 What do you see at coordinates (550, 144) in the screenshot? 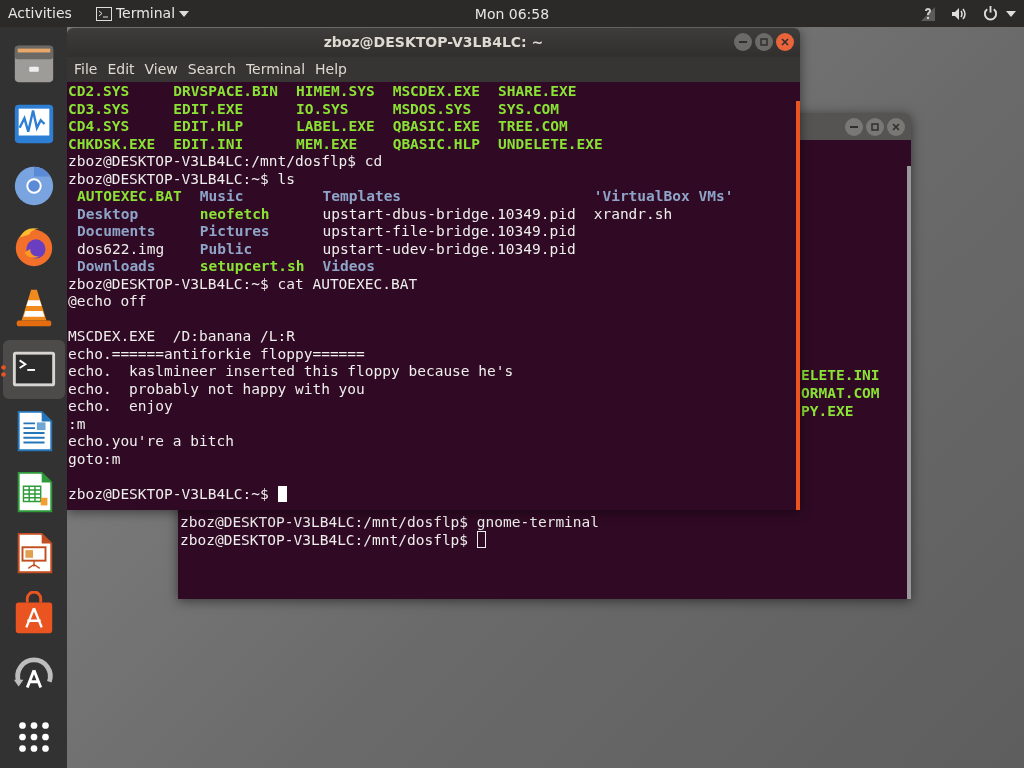
I see `file-name: UNDELETE.EXE` at bounding box center [550, 144].